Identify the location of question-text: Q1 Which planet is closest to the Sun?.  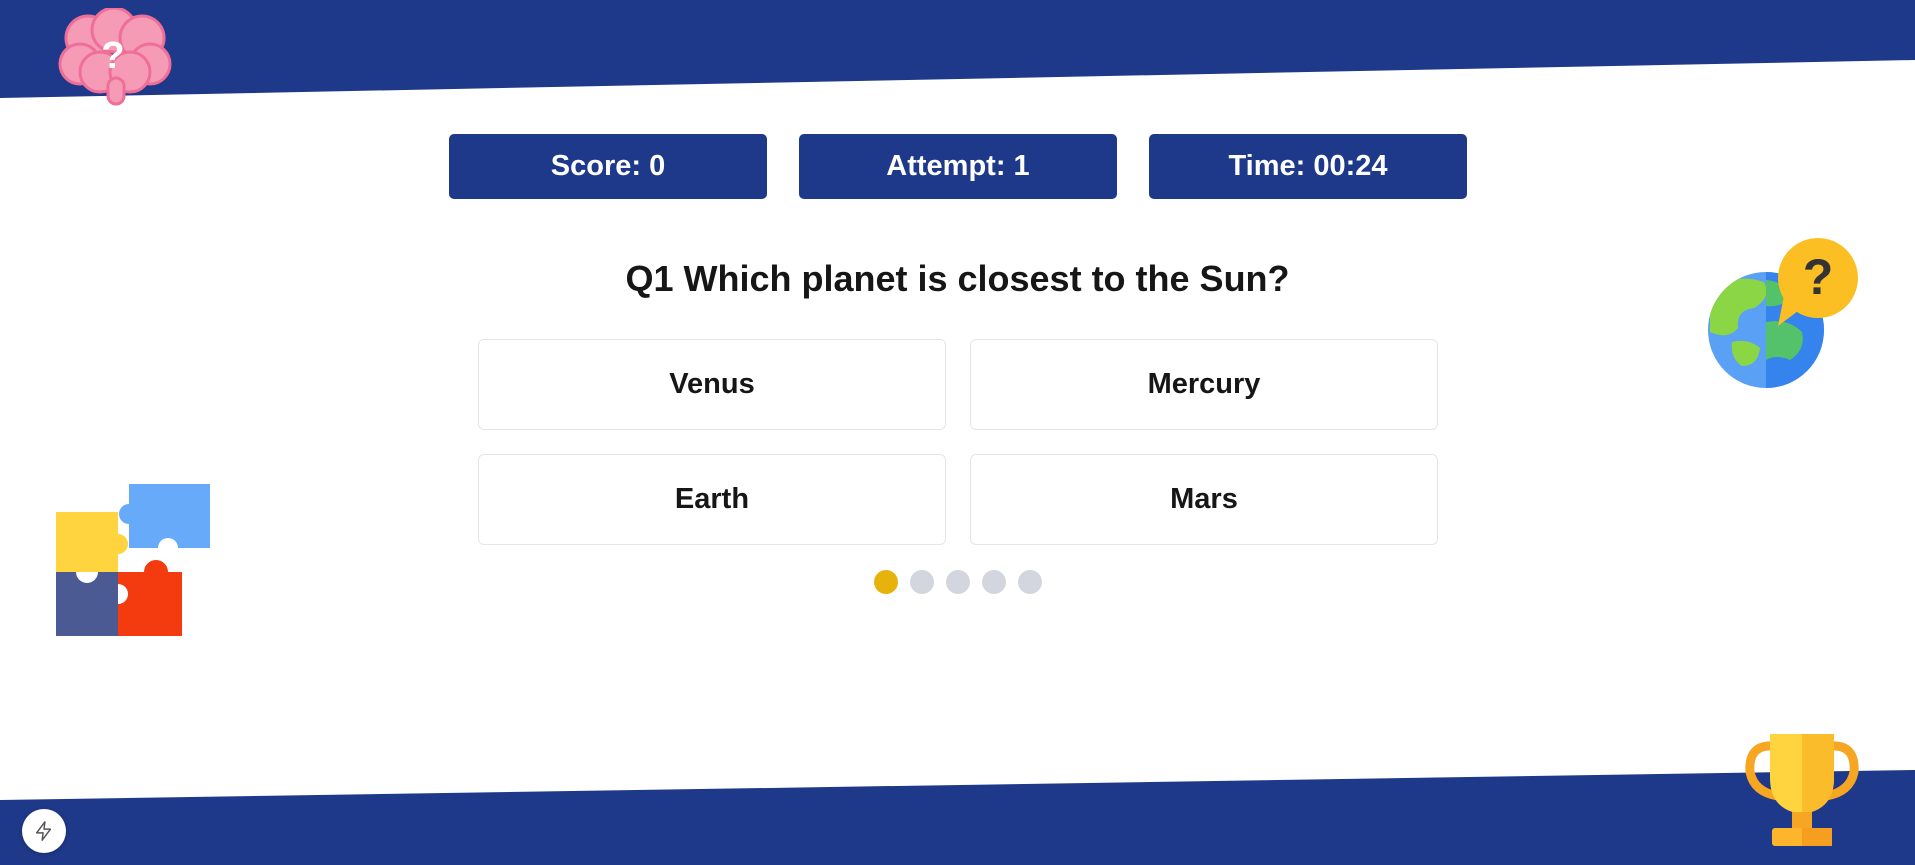
(957, 278).